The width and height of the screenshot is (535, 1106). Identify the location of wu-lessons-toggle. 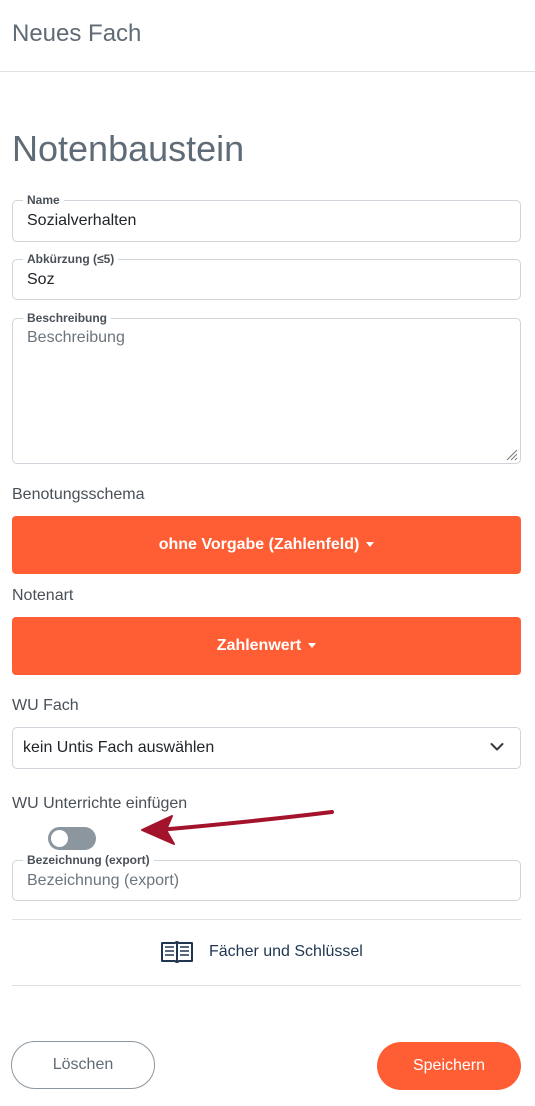
(72, 838).